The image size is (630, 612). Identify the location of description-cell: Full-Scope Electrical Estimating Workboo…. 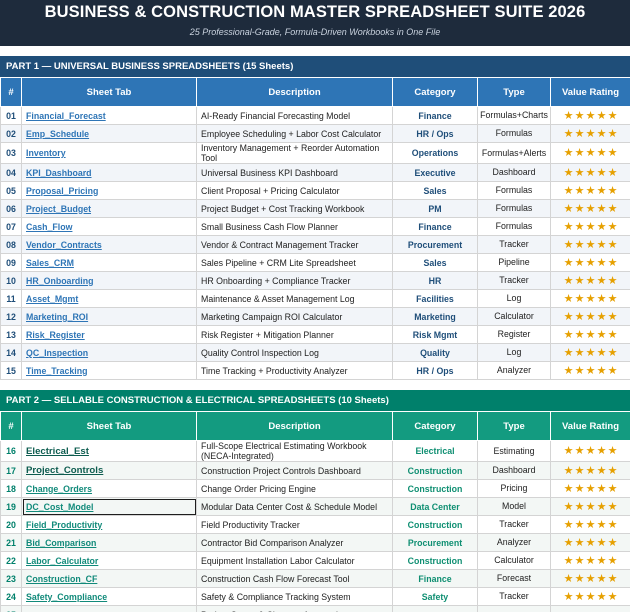
(294, 451).